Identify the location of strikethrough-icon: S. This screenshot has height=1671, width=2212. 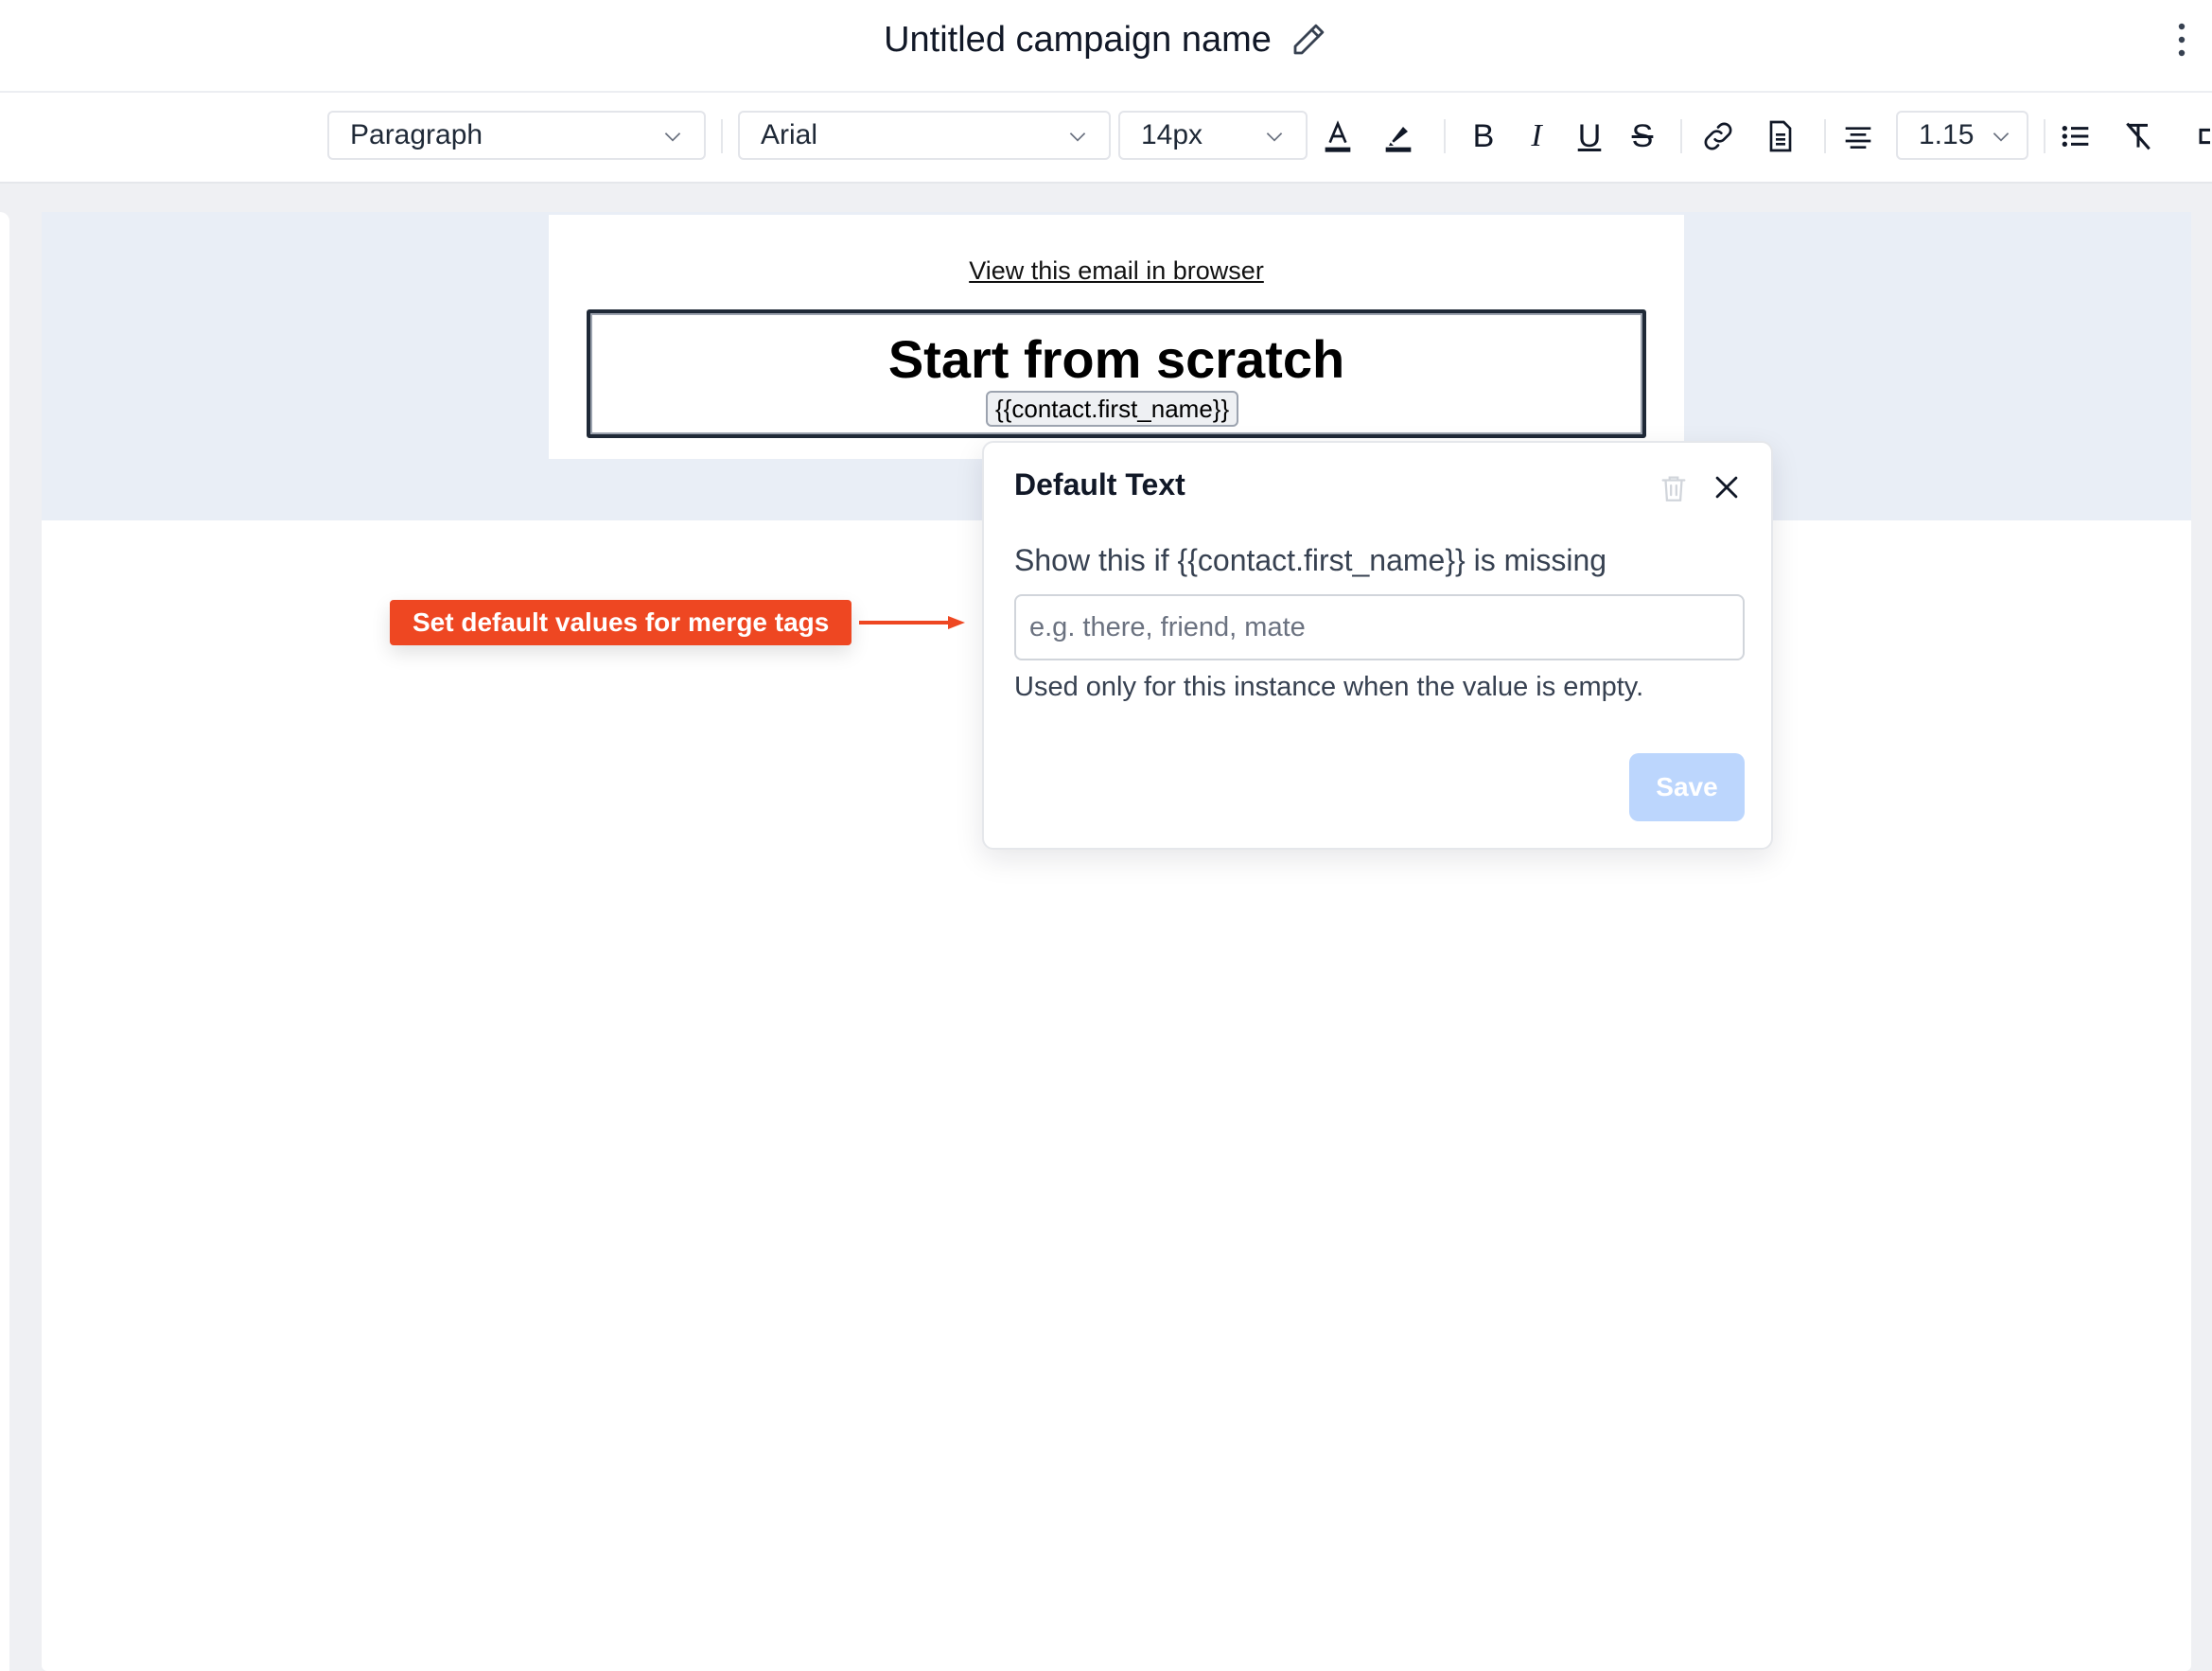
(1643, 136).